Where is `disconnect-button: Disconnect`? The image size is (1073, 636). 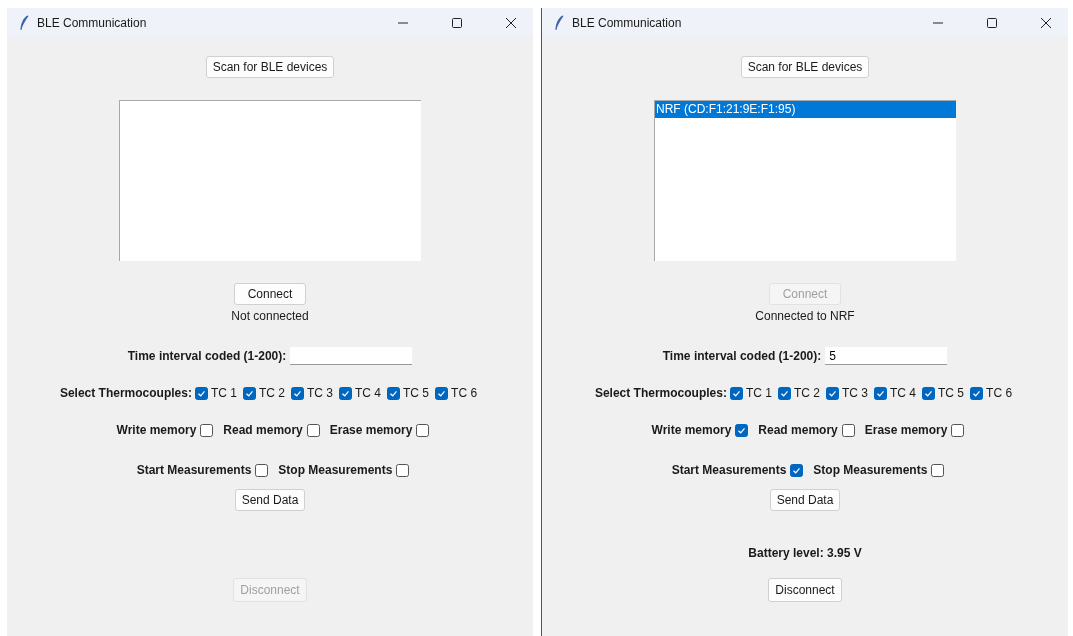 disconnect-button: Disconnect is located at coordinates (805, 590).